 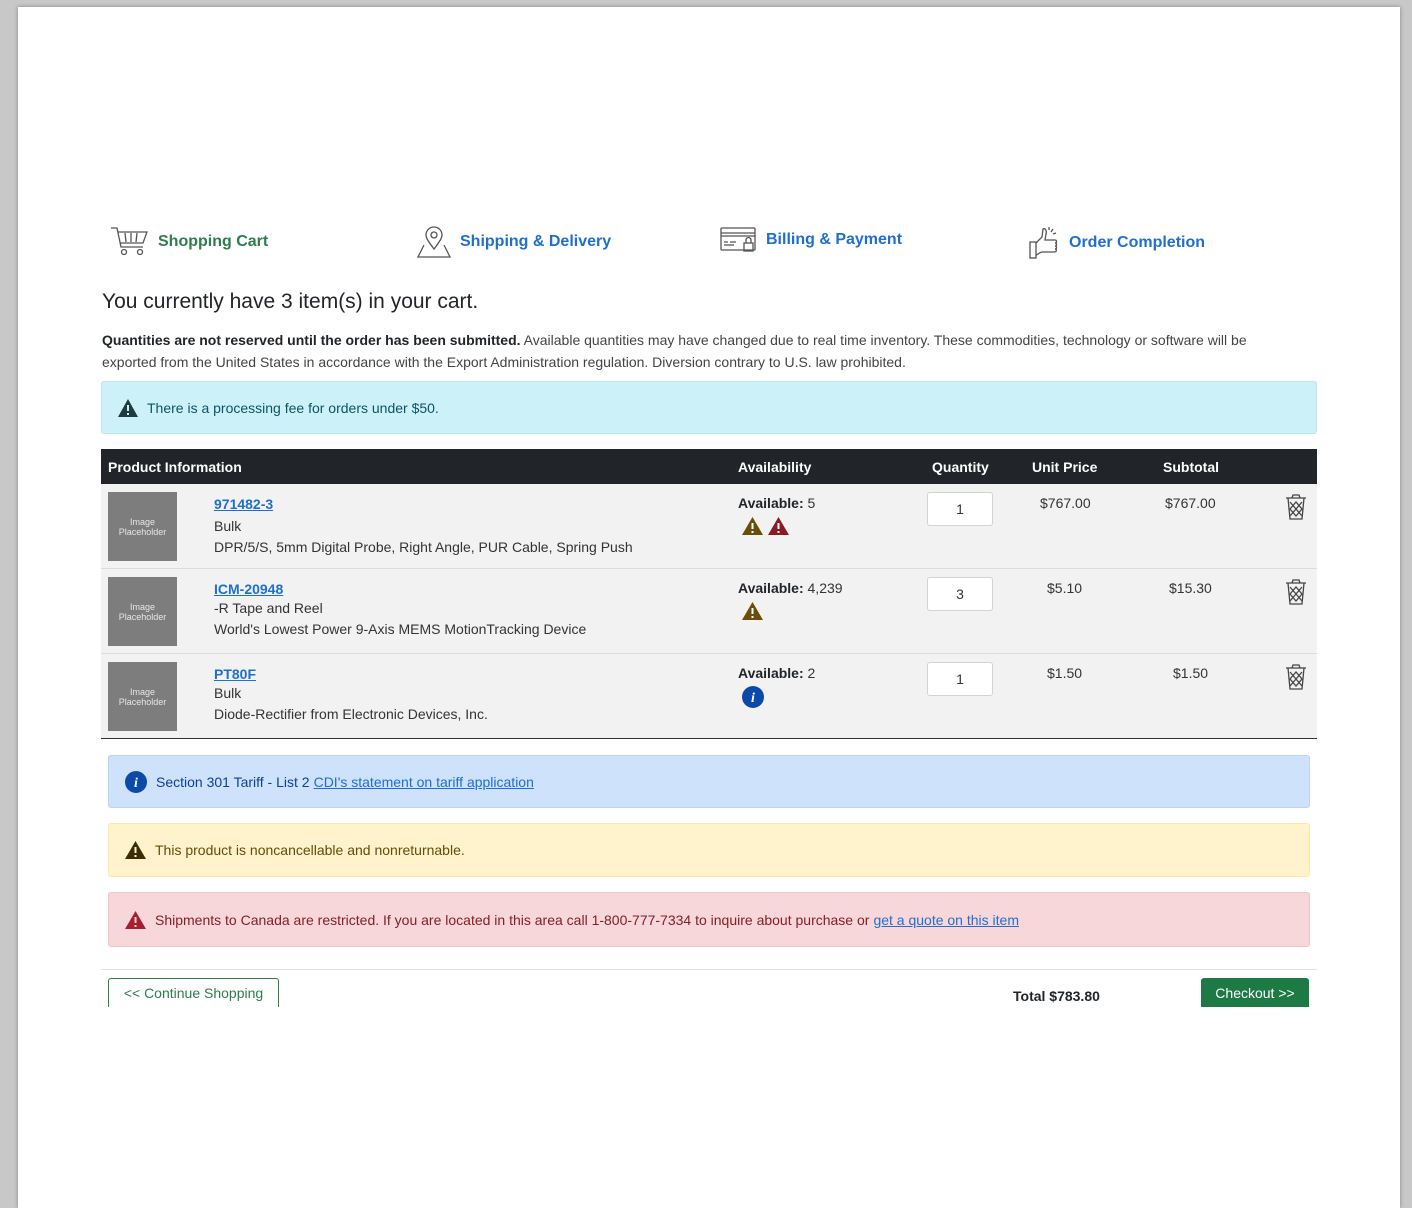 I want to click on tariff-statement-link: CDI's statement on tariff application, so click(x=424, y=782).